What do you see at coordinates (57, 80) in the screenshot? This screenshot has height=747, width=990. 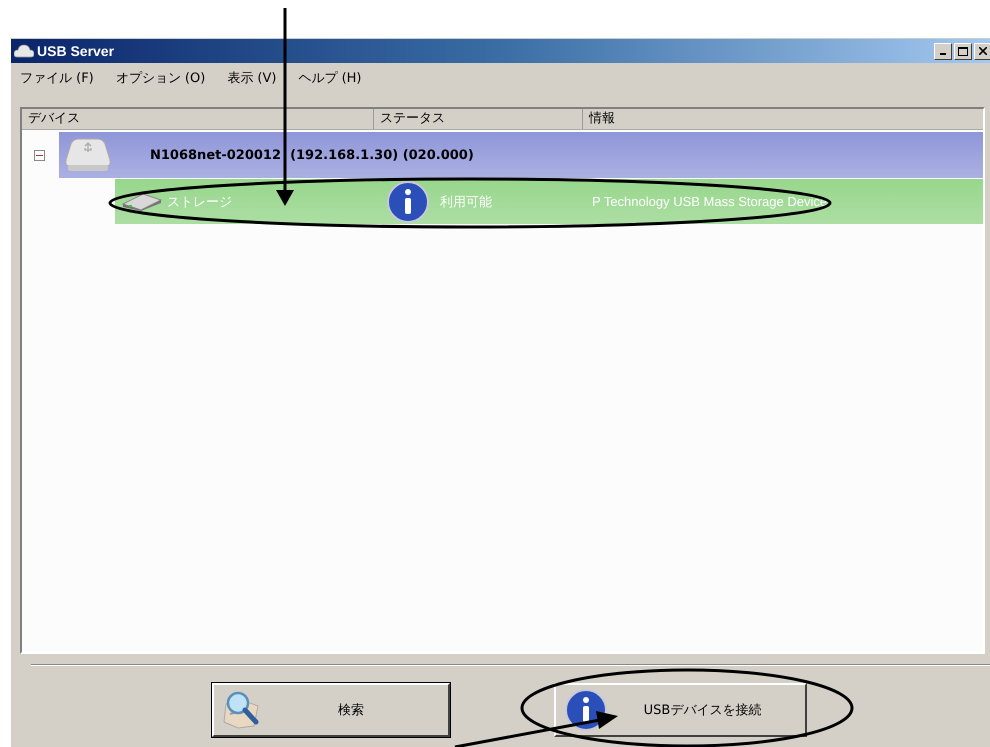 I see `menu-item: ファイル (F)` at bounding box center [57, 80].